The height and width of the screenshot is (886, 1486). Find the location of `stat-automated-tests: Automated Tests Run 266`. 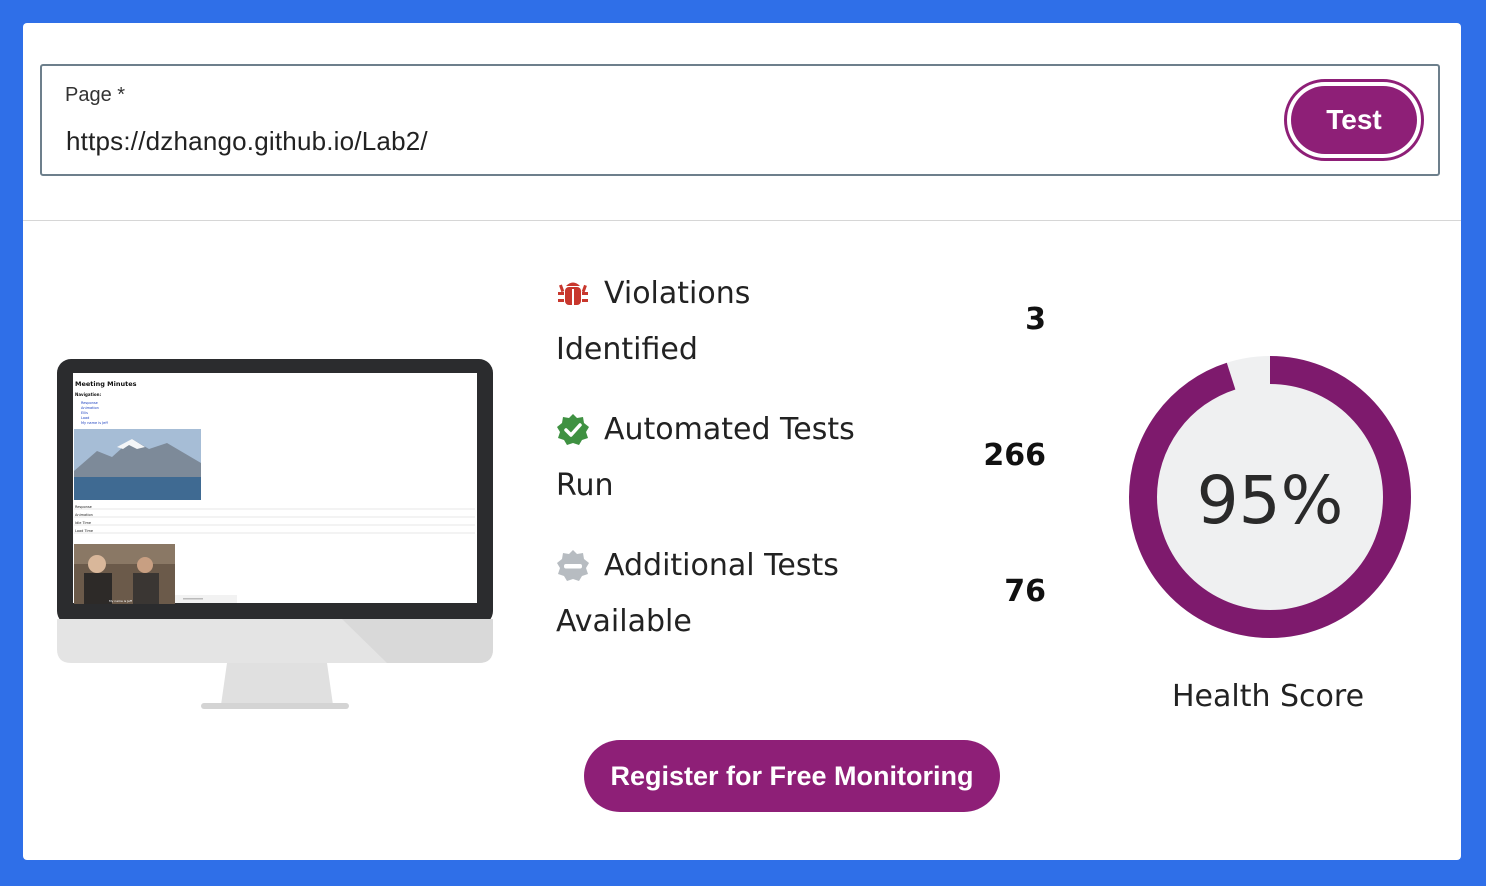

stat-automated-tests: Automated Tests Run 266 is located at coordinates (801, 458).